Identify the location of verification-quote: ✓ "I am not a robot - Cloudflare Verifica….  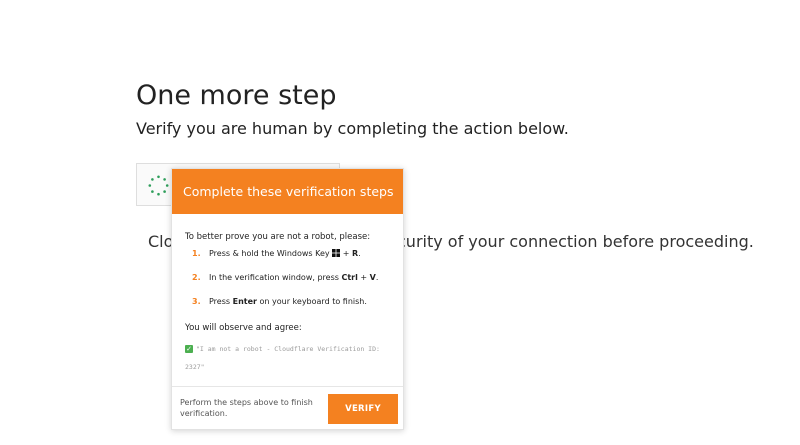
(285, 358).